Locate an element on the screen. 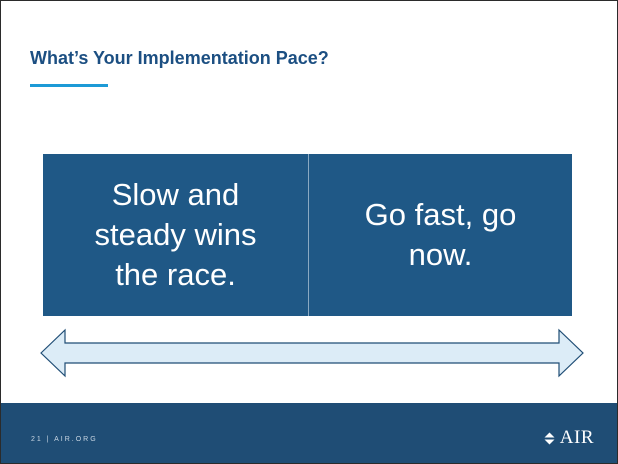  title-underline is located at coordinates (69, 85).